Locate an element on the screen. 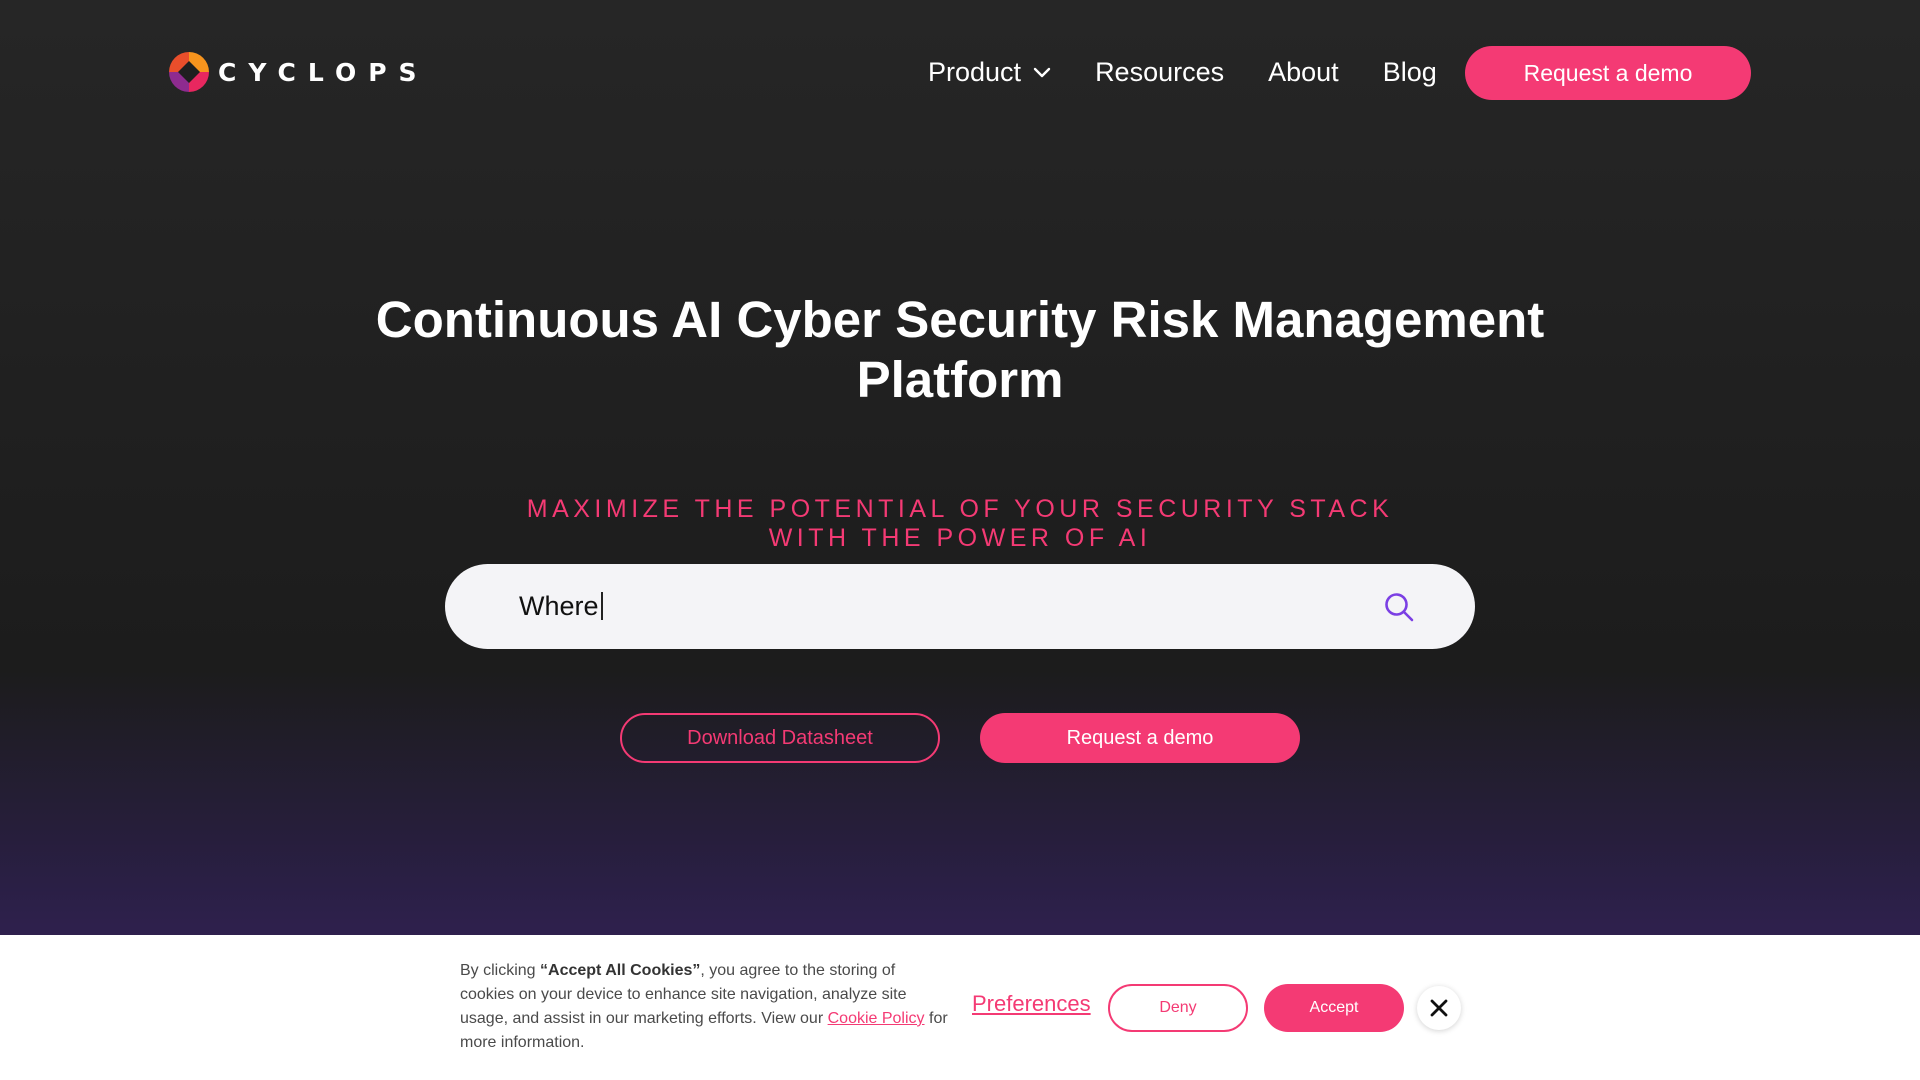 This screenshot has width=1920, height=1080. cookie-text-strong: “Accept All Cookies” is located at coordinates (620, 970).